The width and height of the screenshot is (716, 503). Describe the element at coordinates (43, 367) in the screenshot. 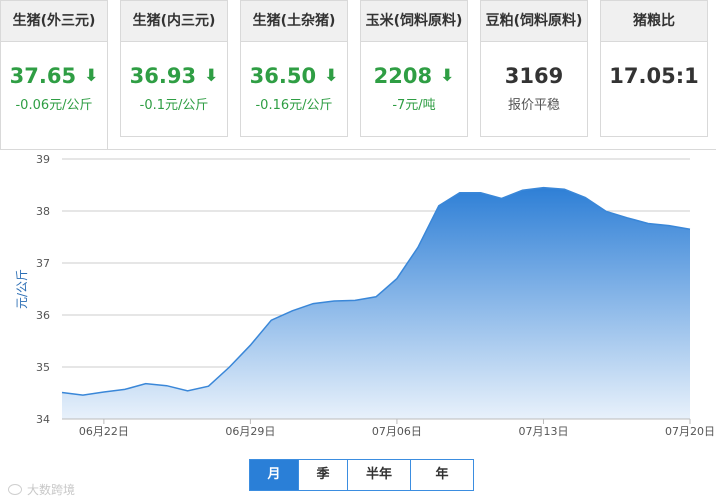

I see `y-tick-label: 35` at that location.